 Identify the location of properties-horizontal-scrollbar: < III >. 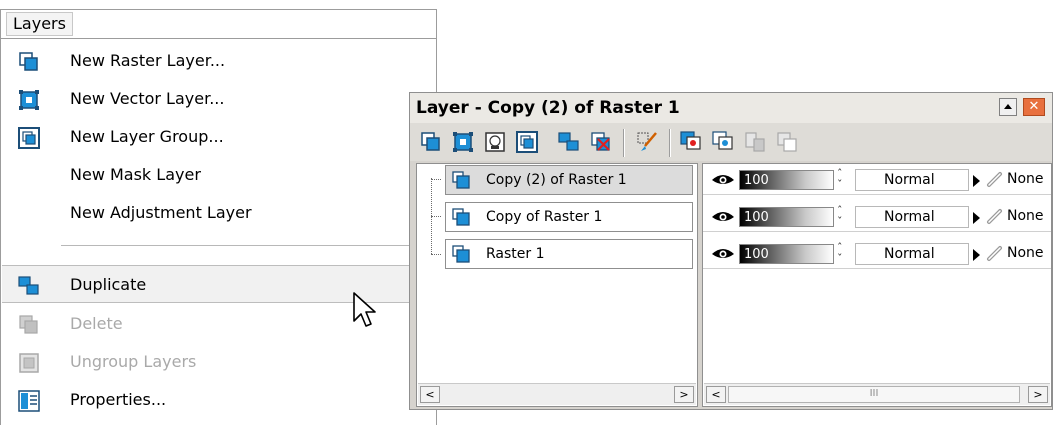
(877, 394).